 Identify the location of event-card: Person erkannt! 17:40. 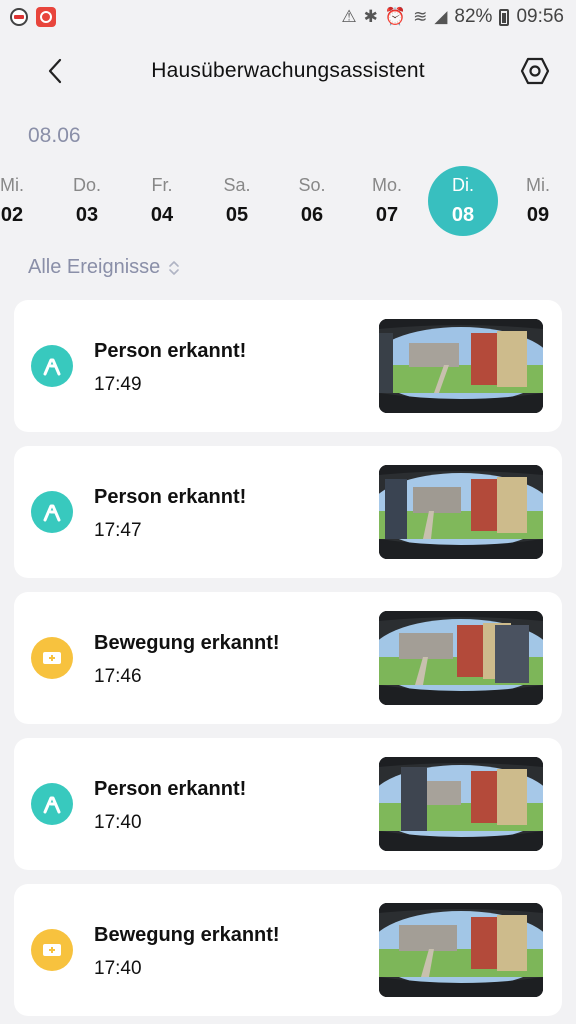
(288, 804).